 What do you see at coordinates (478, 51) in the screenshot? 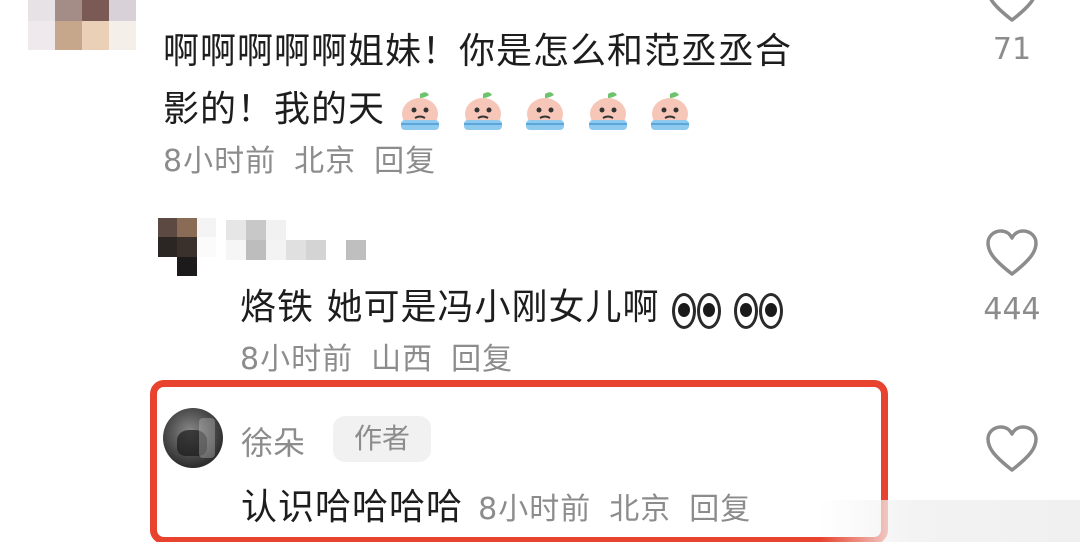
I see `comment-text-line1: 啊啊啊啊啊姐妹！你是怎么和范丞丞合` at bounding box center [478, 51].